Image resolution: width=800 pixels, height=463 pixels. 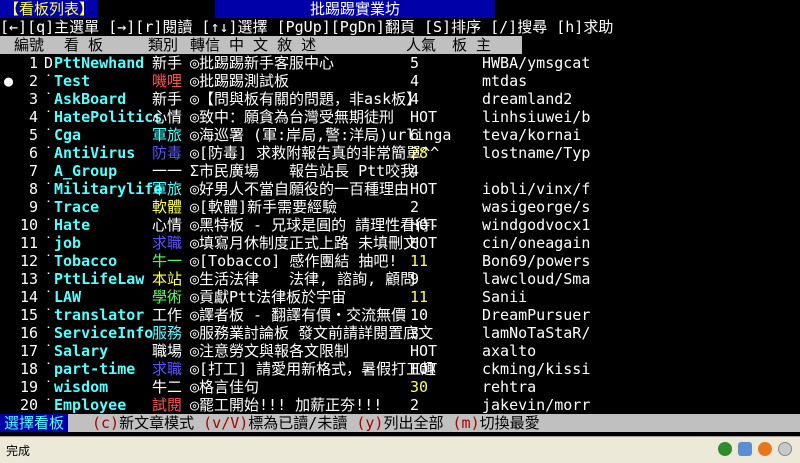 What do you see at coordinates (400, 99) in the screenshot?
I see `board-row: 3 ˙ AskBoard 新手 ◎【問與板有關的問題，非ask板】 4 dreamland2` at bounding box center [400, 99].